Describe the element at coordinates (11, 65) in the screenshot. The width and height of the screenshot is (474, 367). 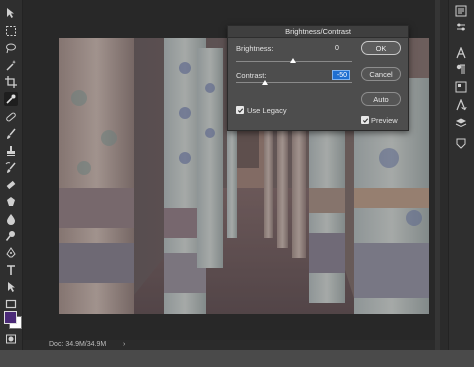
I see `magic-wand-tool-icon` at that location.